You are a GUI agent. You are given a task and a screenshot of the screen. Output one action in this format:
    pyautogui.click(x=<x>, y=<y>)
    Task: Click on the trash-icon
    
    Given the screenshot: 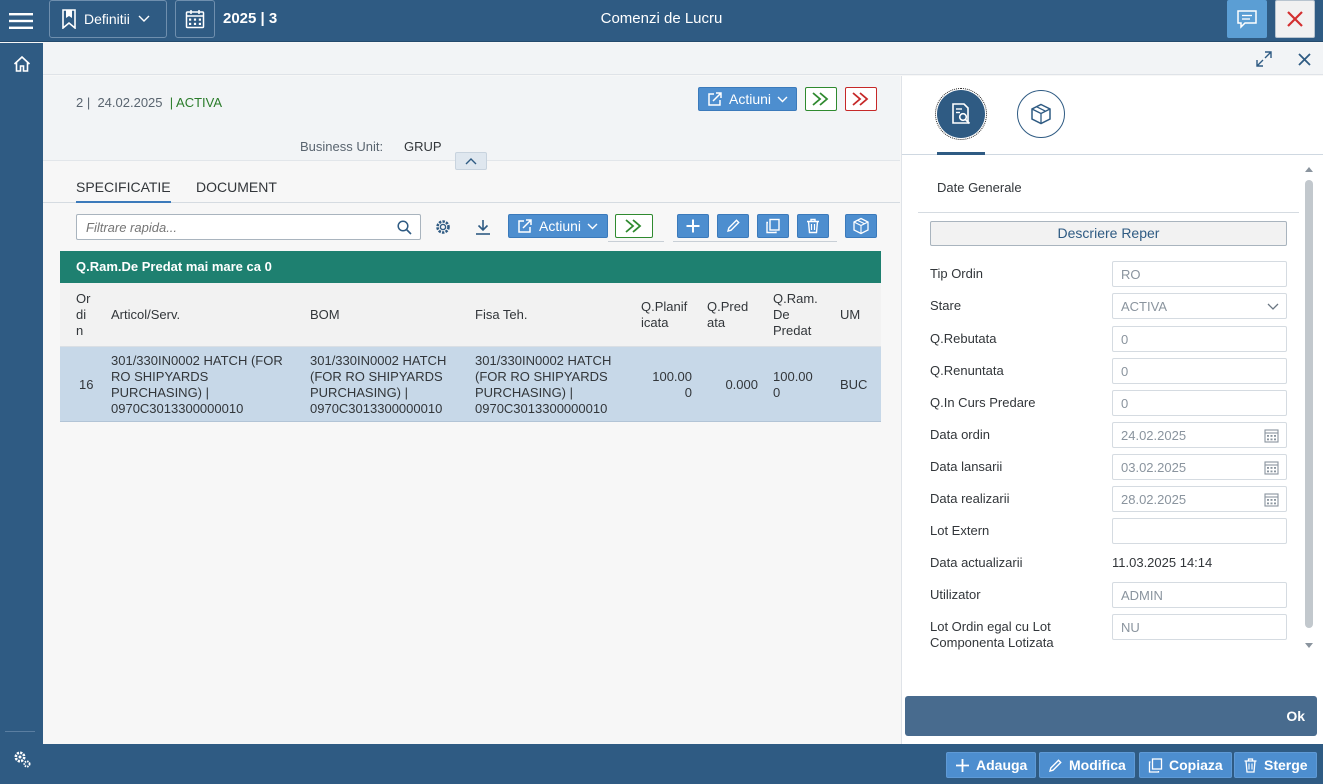 What is the action you would take?
    pyautogui.click(x=813, y=226)
    